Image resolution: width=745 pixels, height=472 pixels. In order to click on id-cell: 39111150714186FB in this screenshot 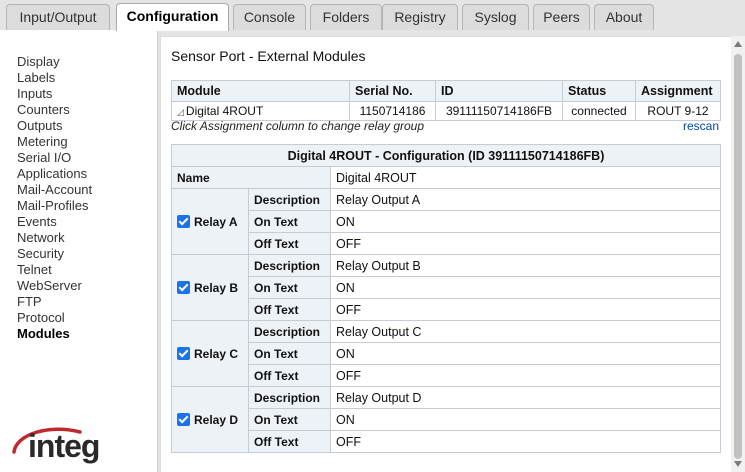, I will do `click(499, 111)`.